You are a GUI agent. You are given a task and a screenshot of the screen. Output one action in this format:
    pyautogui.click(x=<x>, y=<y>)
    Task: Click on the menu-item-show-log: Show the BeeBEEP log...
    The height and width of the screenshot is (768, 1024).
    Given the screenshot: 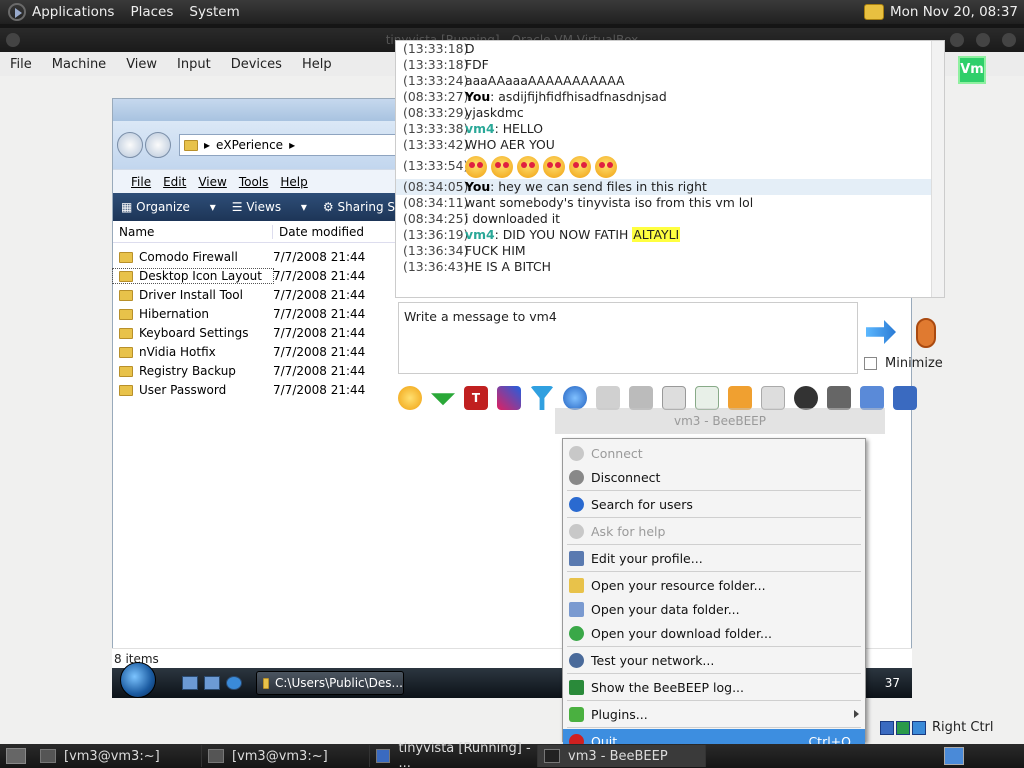 What is the action you would take?
    pyautogui.click(x=714, y=687)
    